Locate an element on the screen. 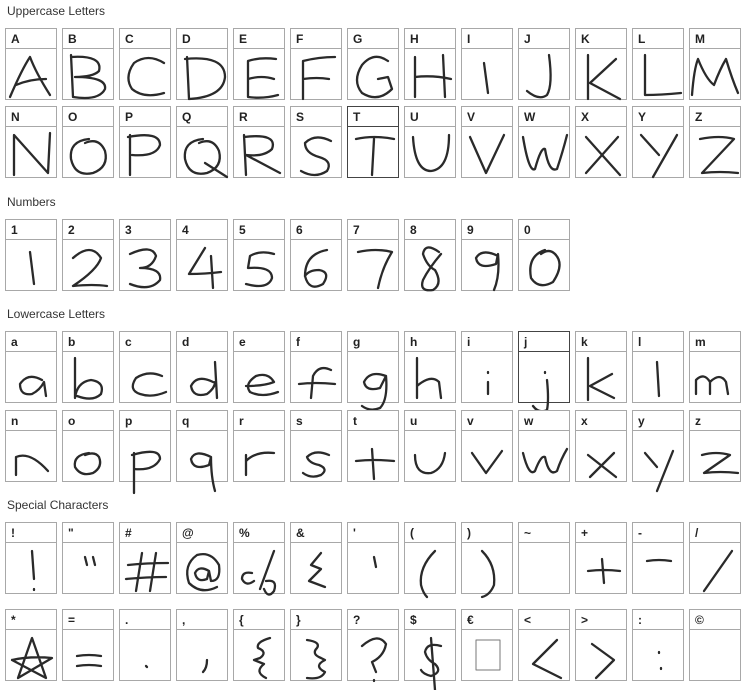 This screenshot has width=748, height=690. glyph-label: S is located at coordinates (316, 117).